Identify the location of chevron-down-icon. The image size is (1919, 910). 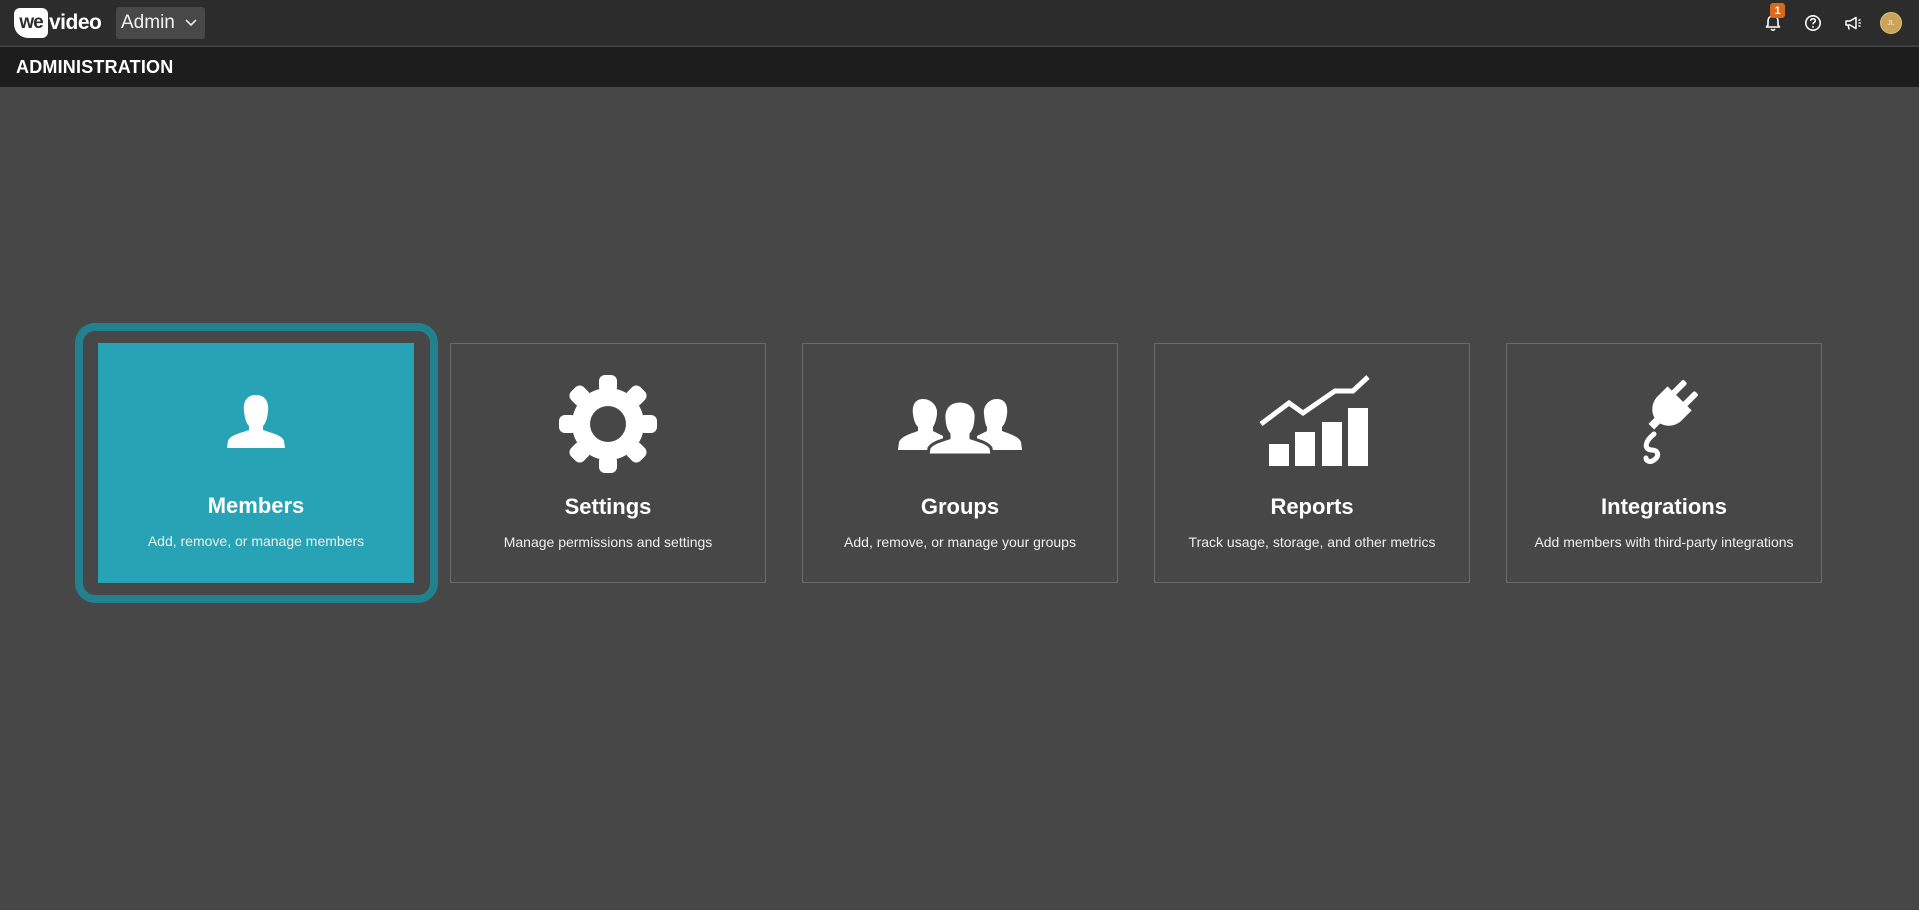
(191, 23).